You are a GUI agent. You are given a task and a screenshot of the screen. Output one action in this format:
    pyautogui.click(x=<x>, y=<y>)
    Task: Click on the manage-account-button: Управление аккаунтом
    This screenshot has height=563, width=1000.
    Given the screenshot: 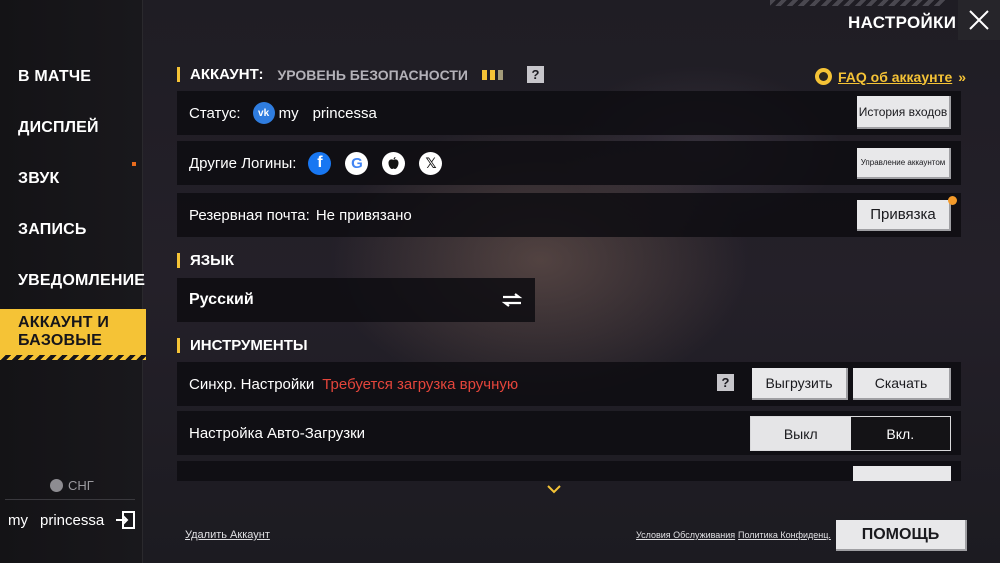 What is the action you would take?
    pyautogui.click(x=904, y=163)
    